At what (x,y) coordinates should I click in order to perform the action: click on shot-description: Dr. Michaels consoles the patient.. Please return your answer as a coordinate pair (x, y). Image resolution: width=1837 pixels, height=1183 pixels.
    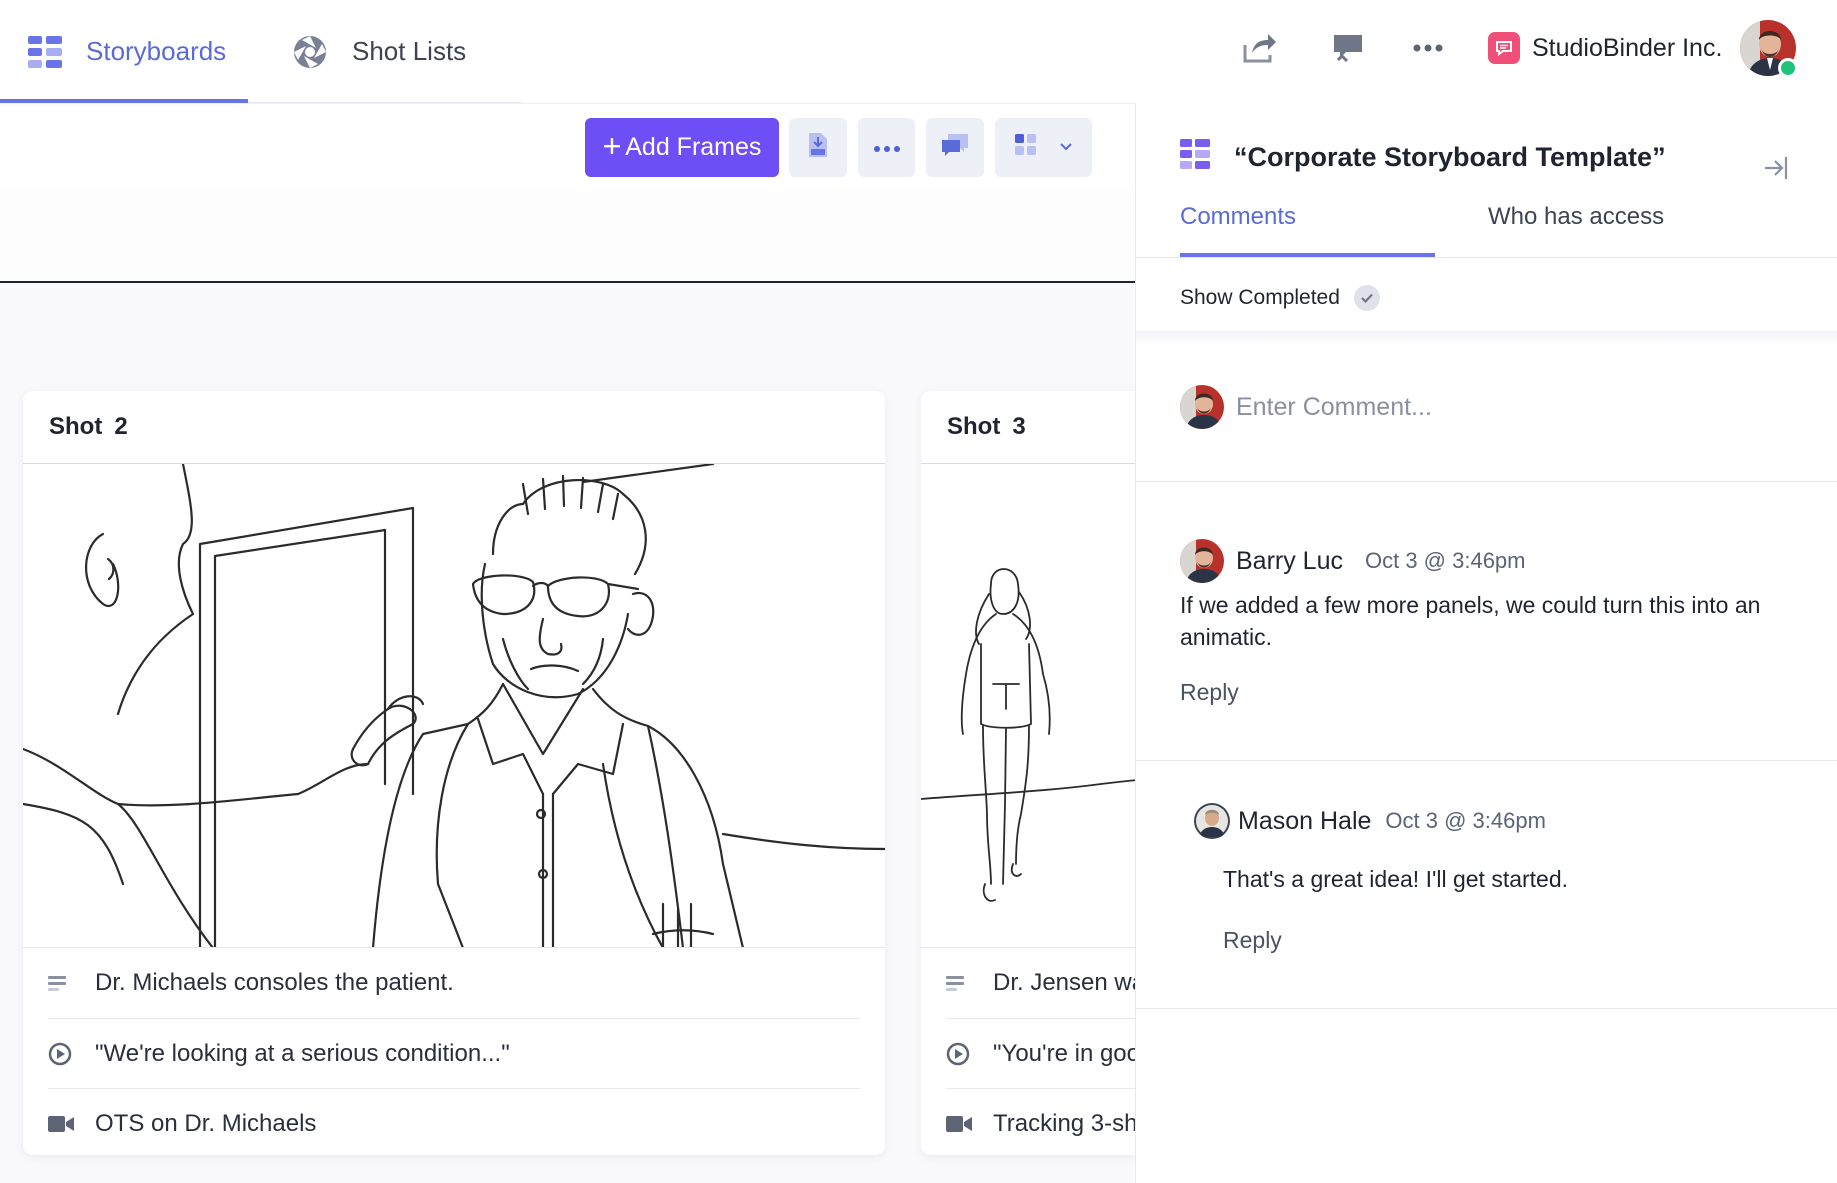
    Looking at the image, I should click on (274, 982).